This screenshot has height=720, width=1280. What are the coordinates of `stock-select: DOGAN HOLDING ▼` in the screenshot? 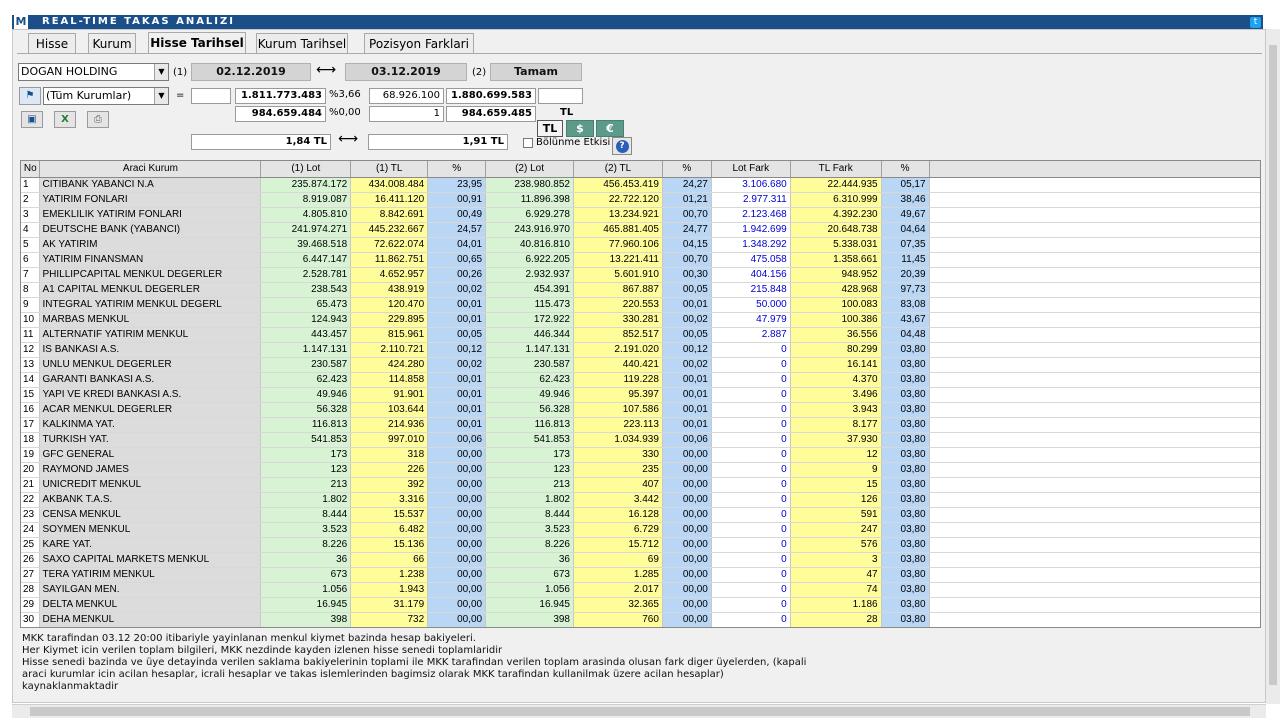 It's located at (93, 72).